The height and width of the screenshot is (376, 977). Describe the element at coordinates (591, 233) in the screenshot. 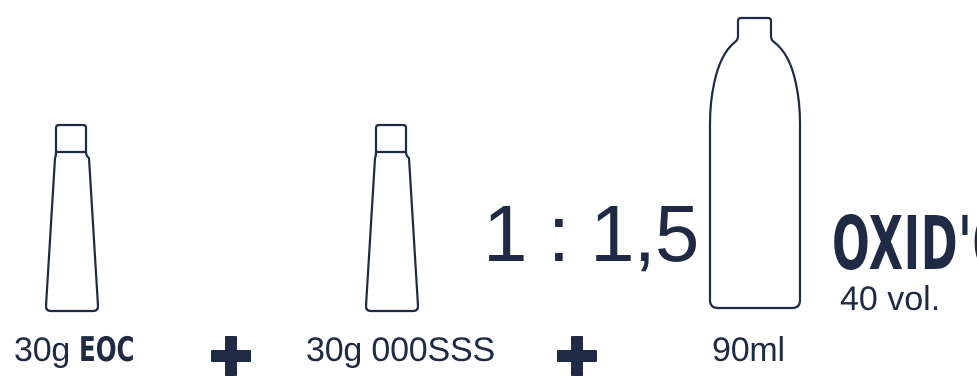

I see `mix-ratio: 1 : 1,5` at that location.